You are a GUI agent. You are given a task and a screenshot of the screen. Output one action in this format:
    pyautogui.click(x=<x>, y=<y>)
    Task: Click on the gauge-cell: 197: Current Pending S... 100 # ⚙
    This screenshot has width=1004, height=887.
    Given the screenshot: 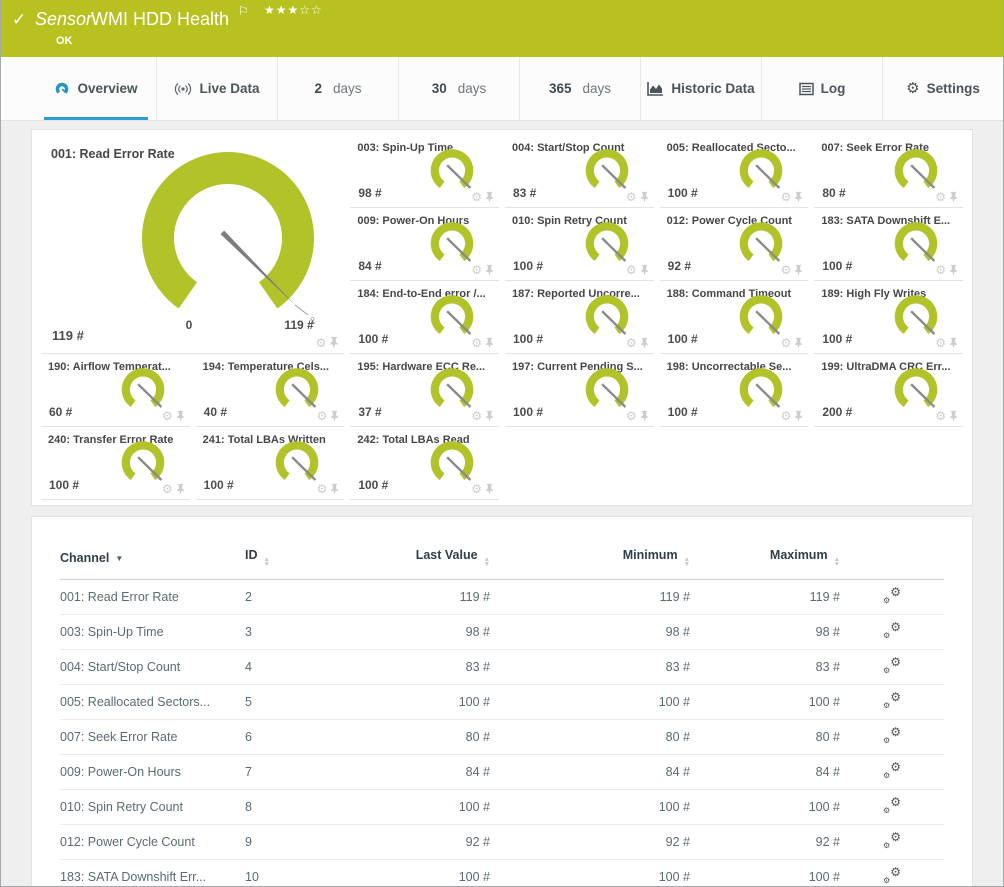 What is the action you would take?
    pyautogui.click(x=579, y=390)
    